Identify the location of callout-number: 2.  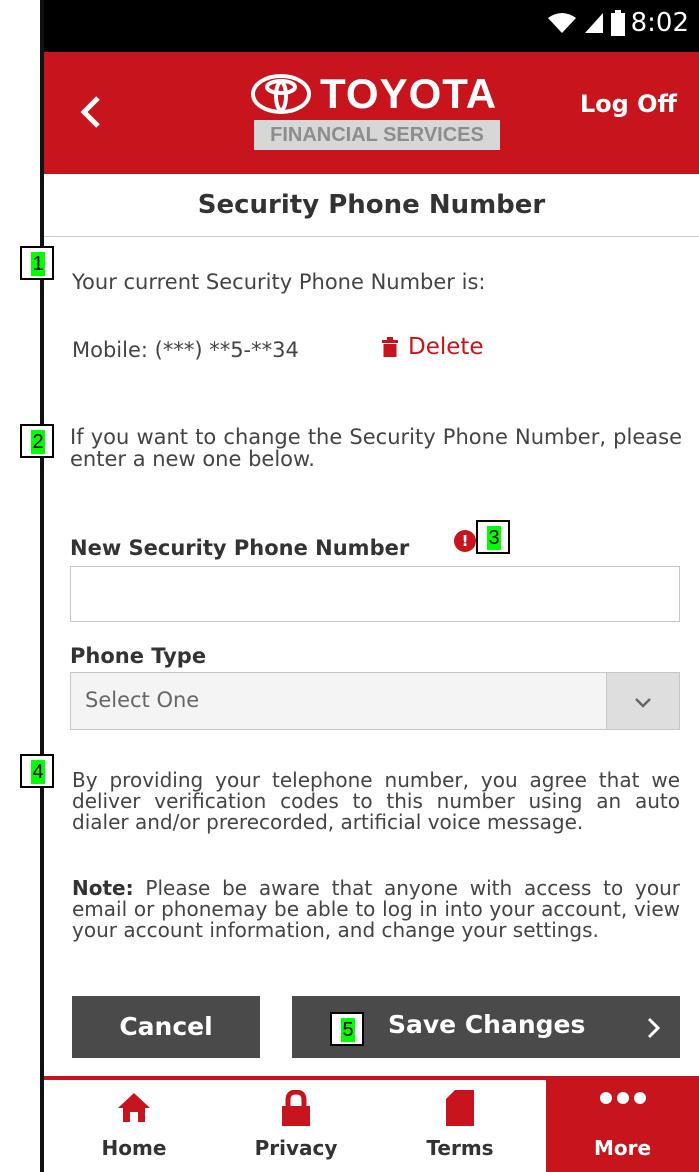
(38, 442).